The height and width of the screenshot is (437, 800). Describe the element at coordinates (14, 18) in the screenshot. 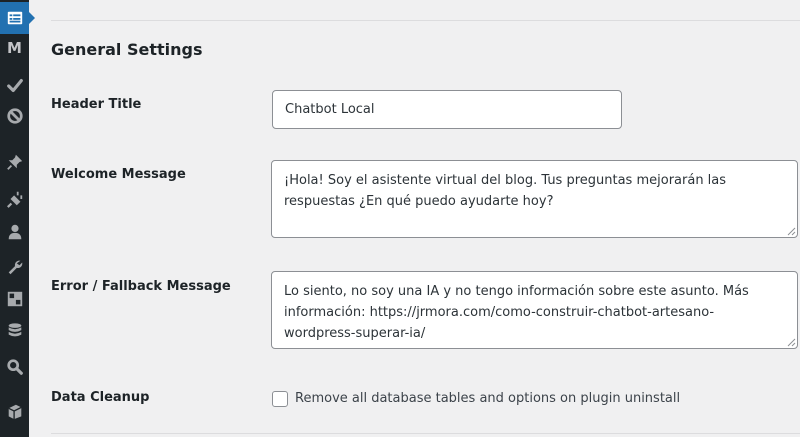

I see `settings-form-icon` at that location.